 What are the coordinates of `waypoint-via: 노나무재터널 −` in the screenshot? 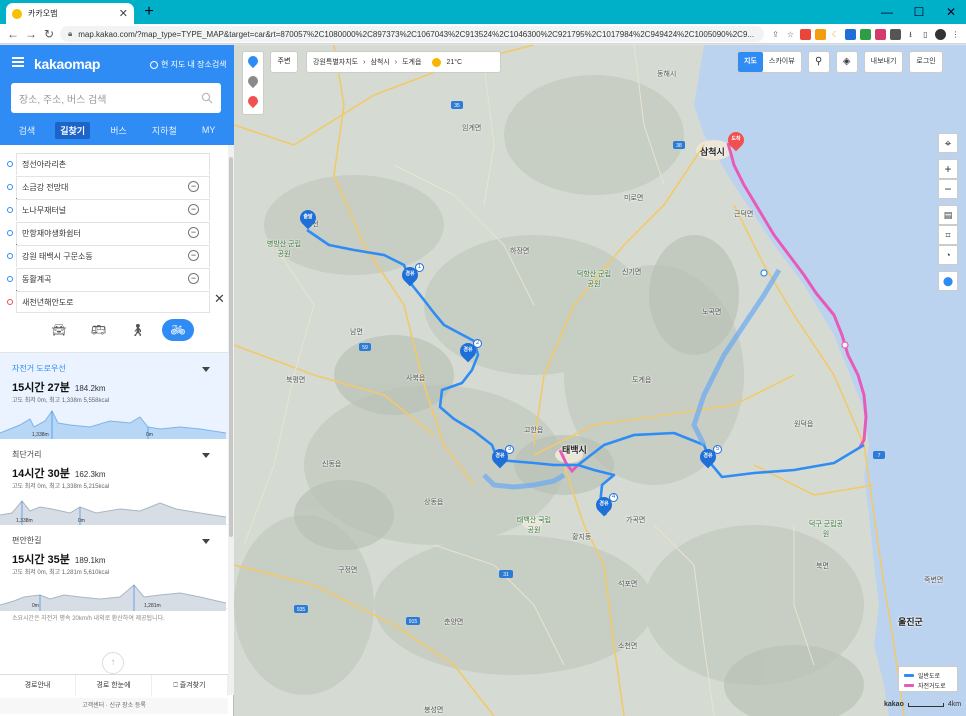 It's located at (116, 210).